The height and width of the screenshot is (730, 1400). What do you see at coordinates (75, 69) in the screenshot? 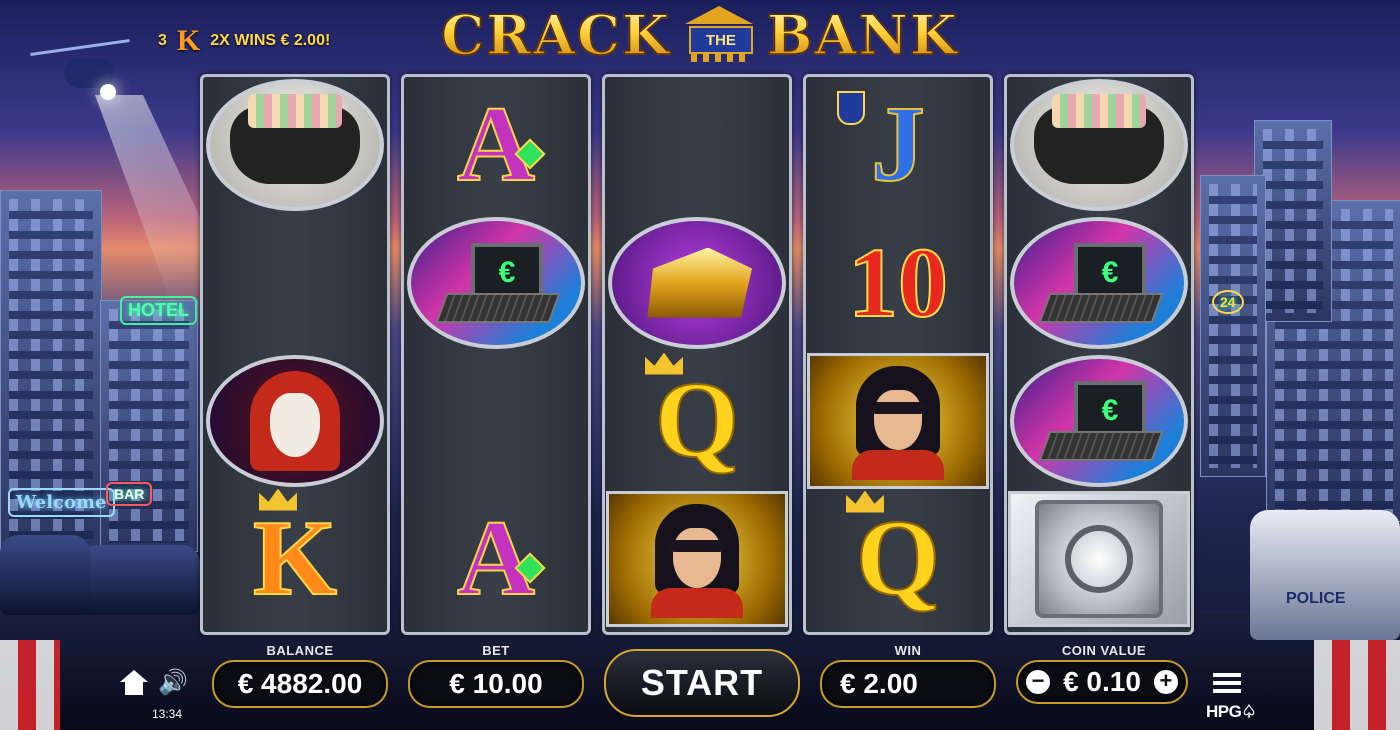
I see `helicopter-icon` at bounding box center [75, 69].